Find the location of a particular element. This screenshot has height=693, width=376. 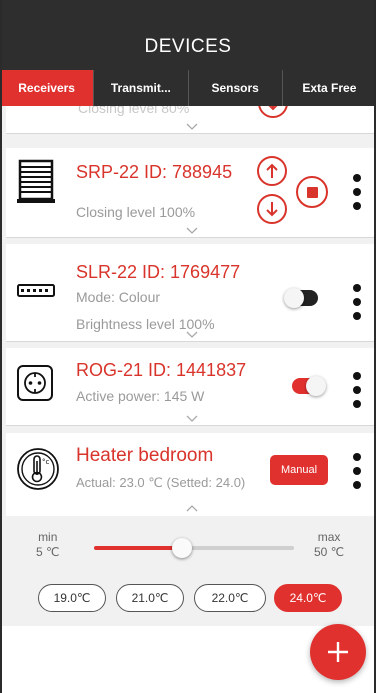

device-card-rog21: ROG-21 ID: 1441837 Active power: 145 W is located at coordinates (190, 387).